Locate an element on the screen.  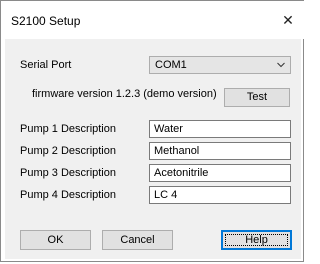
close-icon: ✕ is located at coordinates (288, 20).